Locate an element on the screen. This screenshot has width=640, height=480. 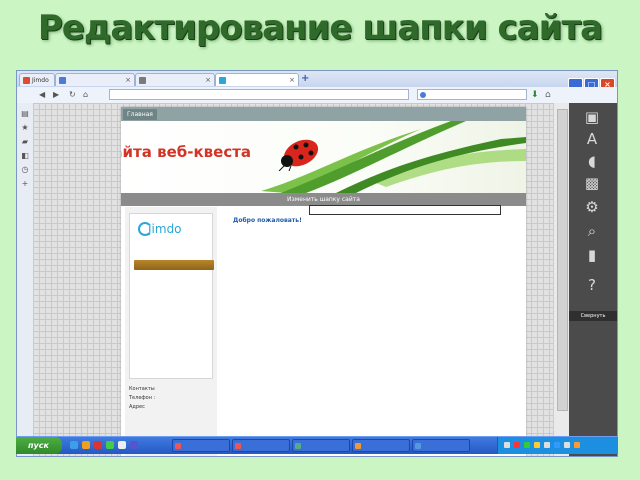
gear-icon: ⚙ is located at coordinates (592, 207).